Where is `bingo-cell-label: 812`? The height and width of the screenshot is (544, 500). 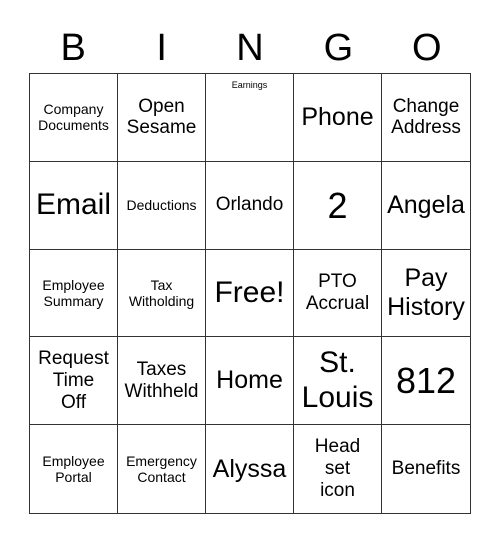 bingo-cell-label: 812 is located at coordinates (426, 381).